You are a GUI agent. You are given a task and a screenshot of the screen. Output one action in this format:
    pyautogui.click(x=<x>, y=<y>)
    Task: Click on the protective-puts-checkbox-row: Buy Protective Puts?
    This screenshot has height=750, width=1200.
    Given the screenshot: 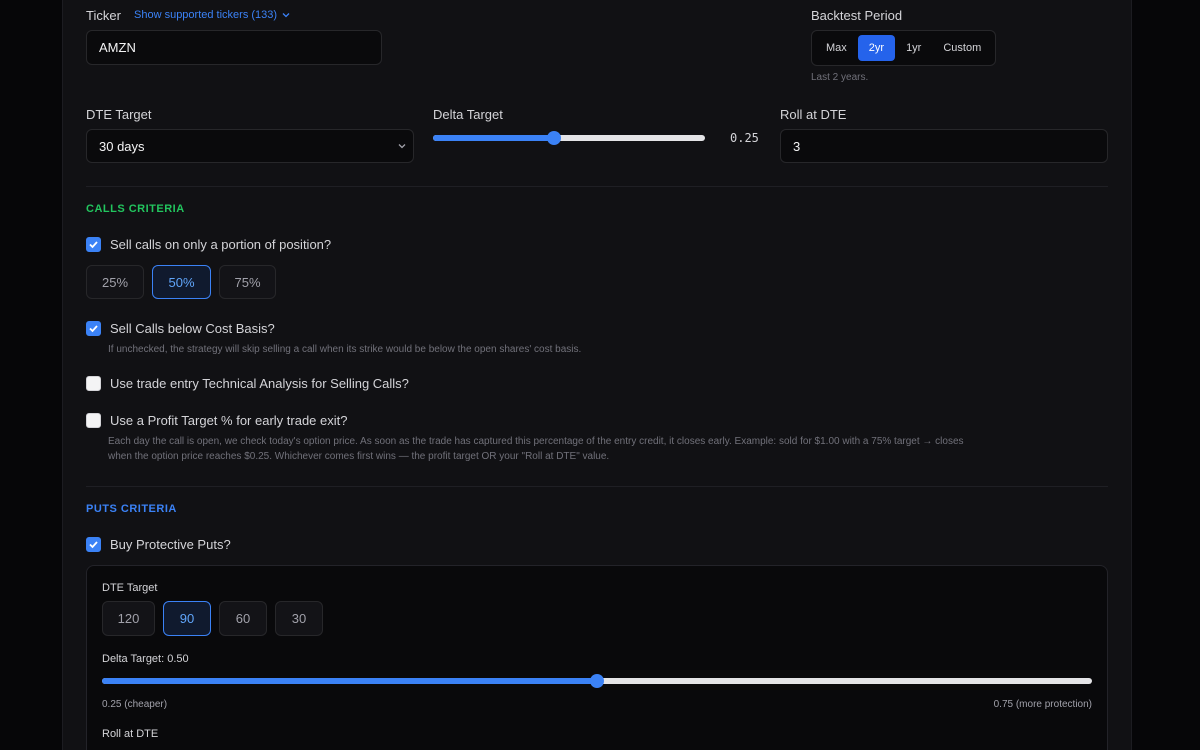 What is the action you would take?
    pyautogui.click(x=158, y=544)
    